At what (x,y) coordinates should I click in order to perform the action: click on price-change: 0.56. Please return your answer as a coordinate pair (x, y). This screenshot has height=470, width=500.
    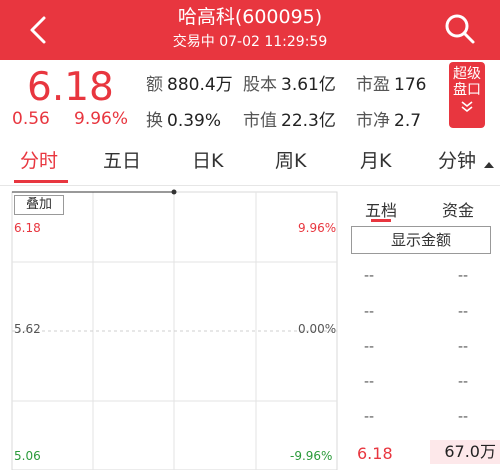
    Looking at the image, I should click on (31, 119).